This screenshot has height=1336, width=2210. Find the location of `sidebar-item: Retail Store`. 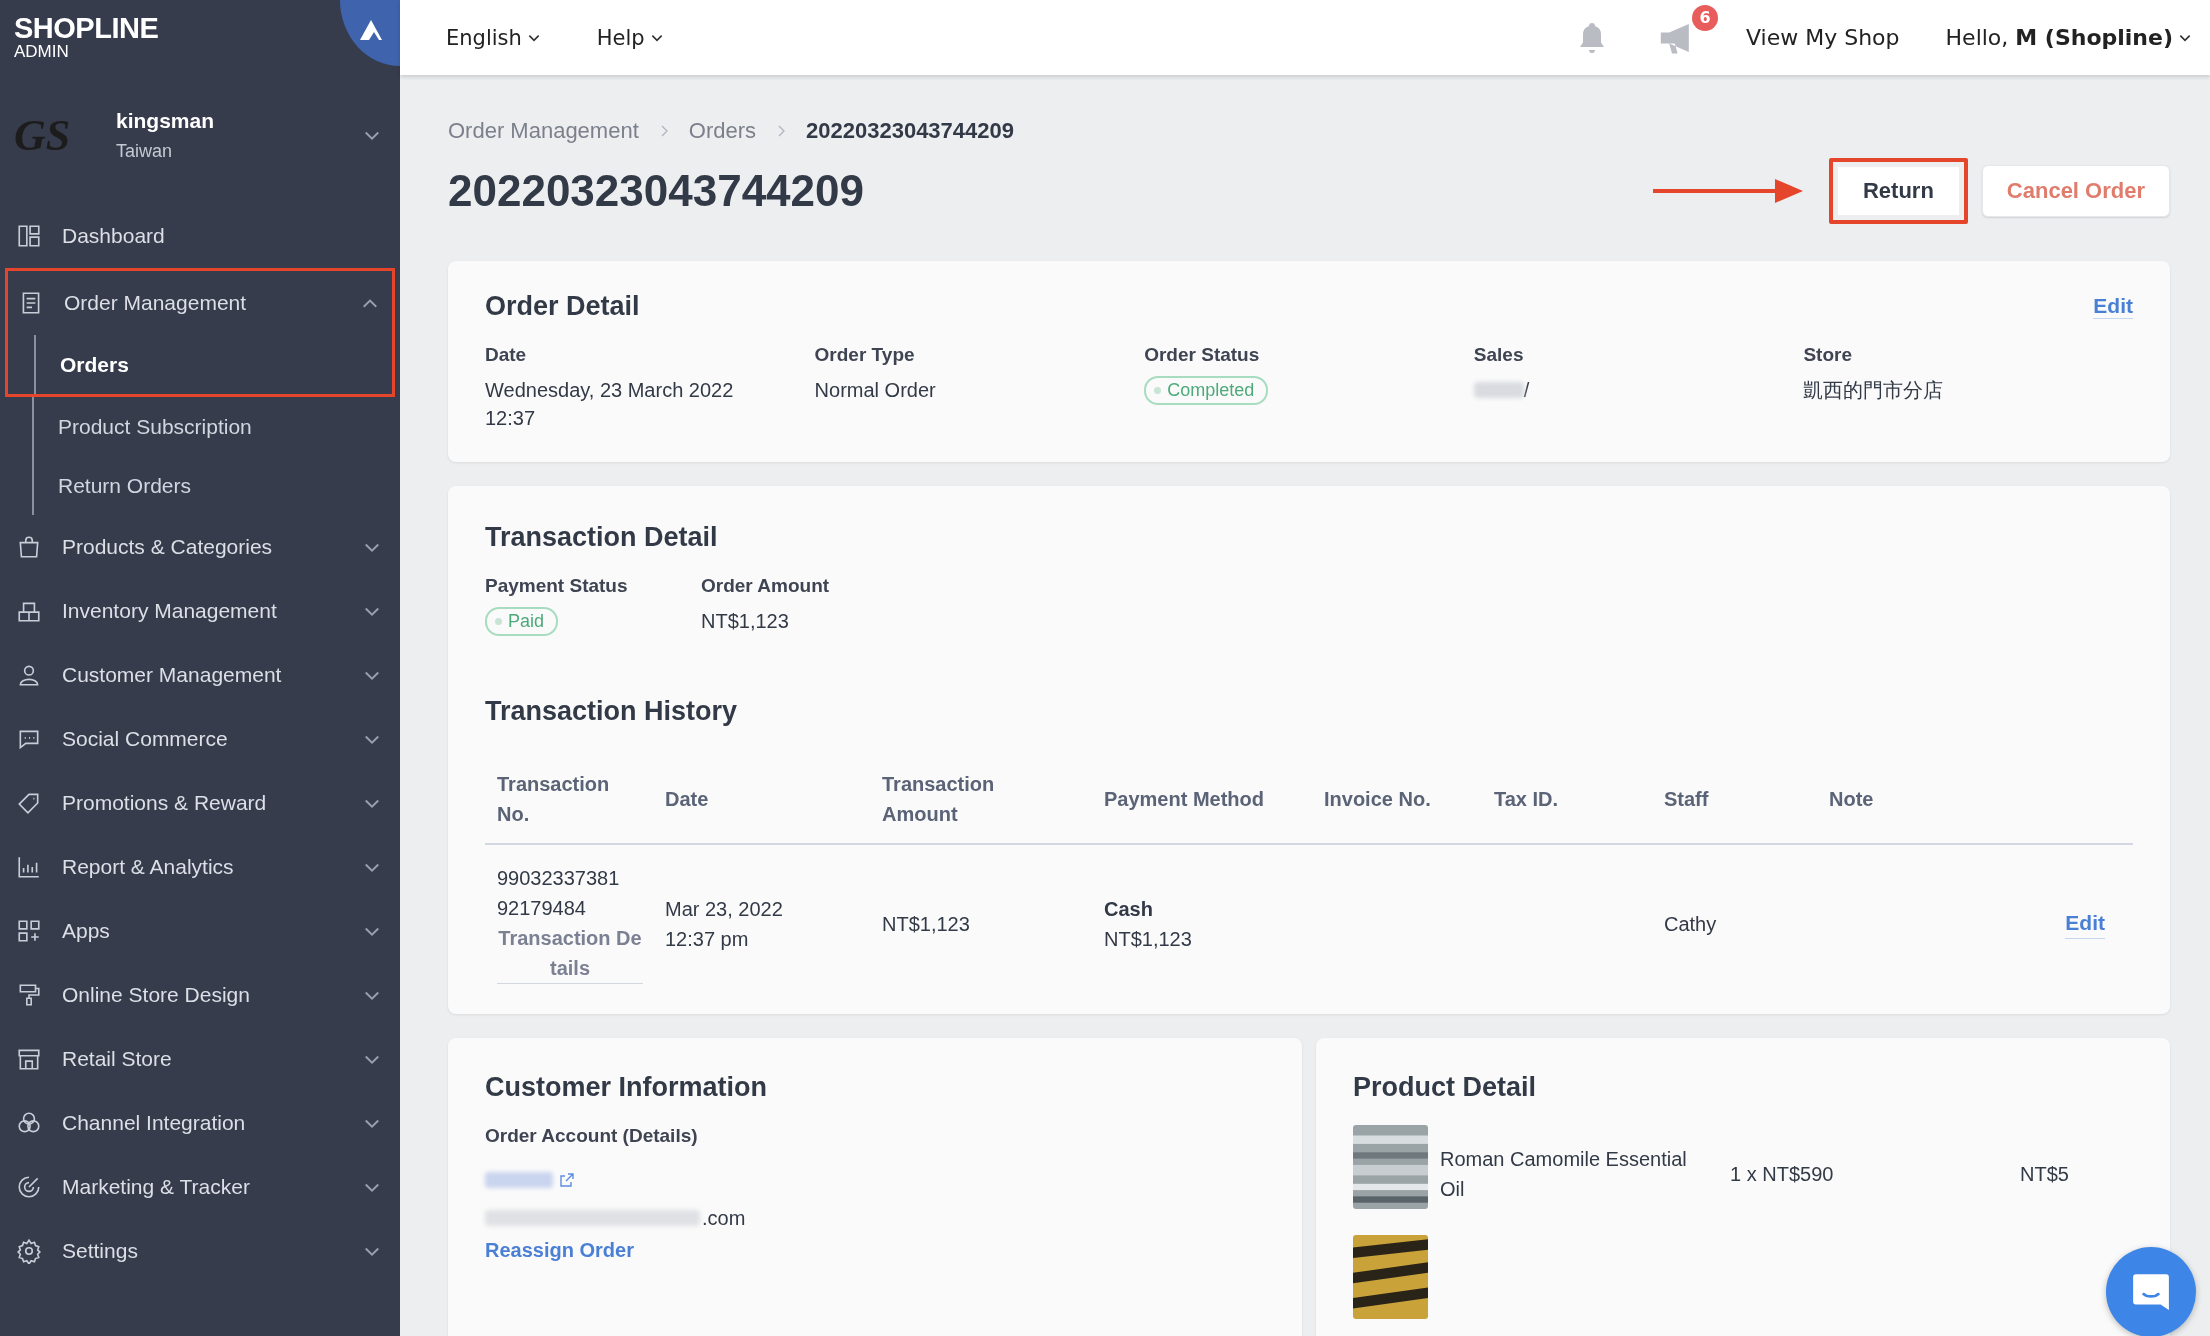

sidebar-item: Retail Store is located at coordinates (200, 1059).